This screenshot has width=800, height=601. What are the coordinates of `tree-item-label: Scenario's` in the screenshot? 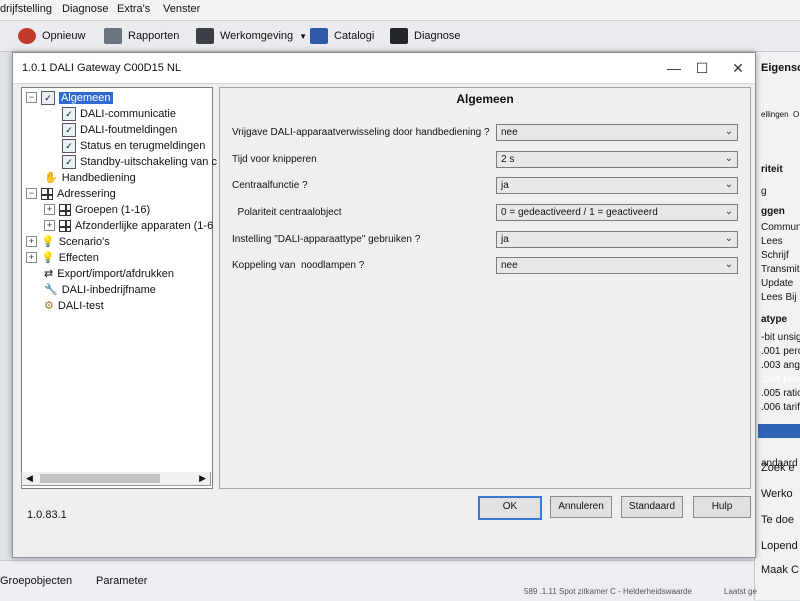 It's located at (84, 241).